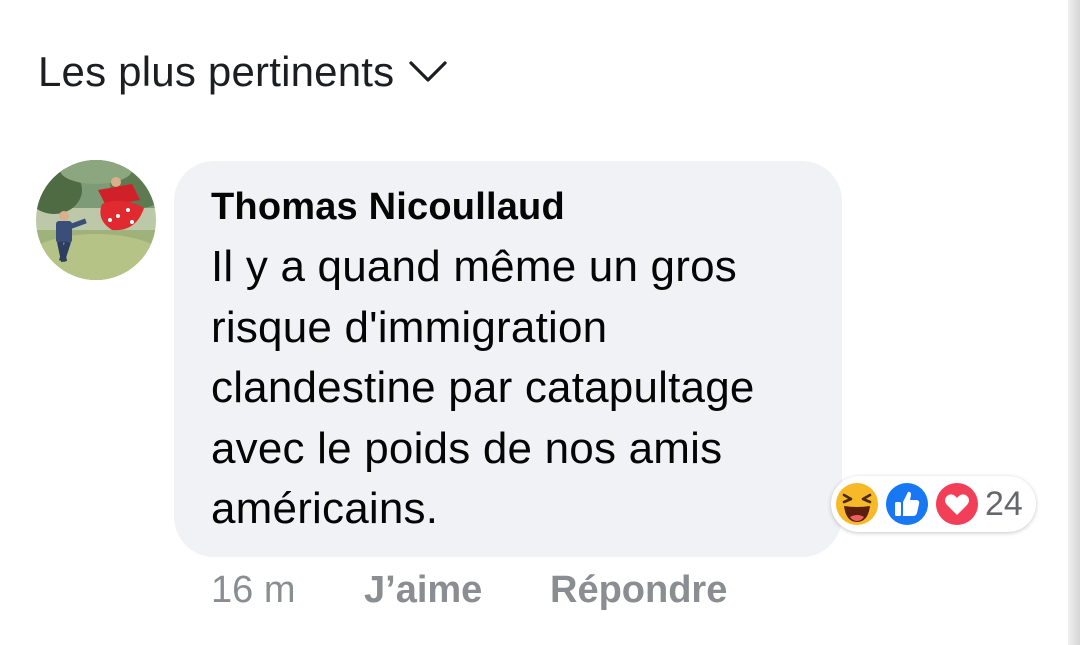 The image size is (1080, 645). Describe the element at coordinates (388, 207) in the screenshot. I see `comment-author: Thomas Nicoullaud` at that location.